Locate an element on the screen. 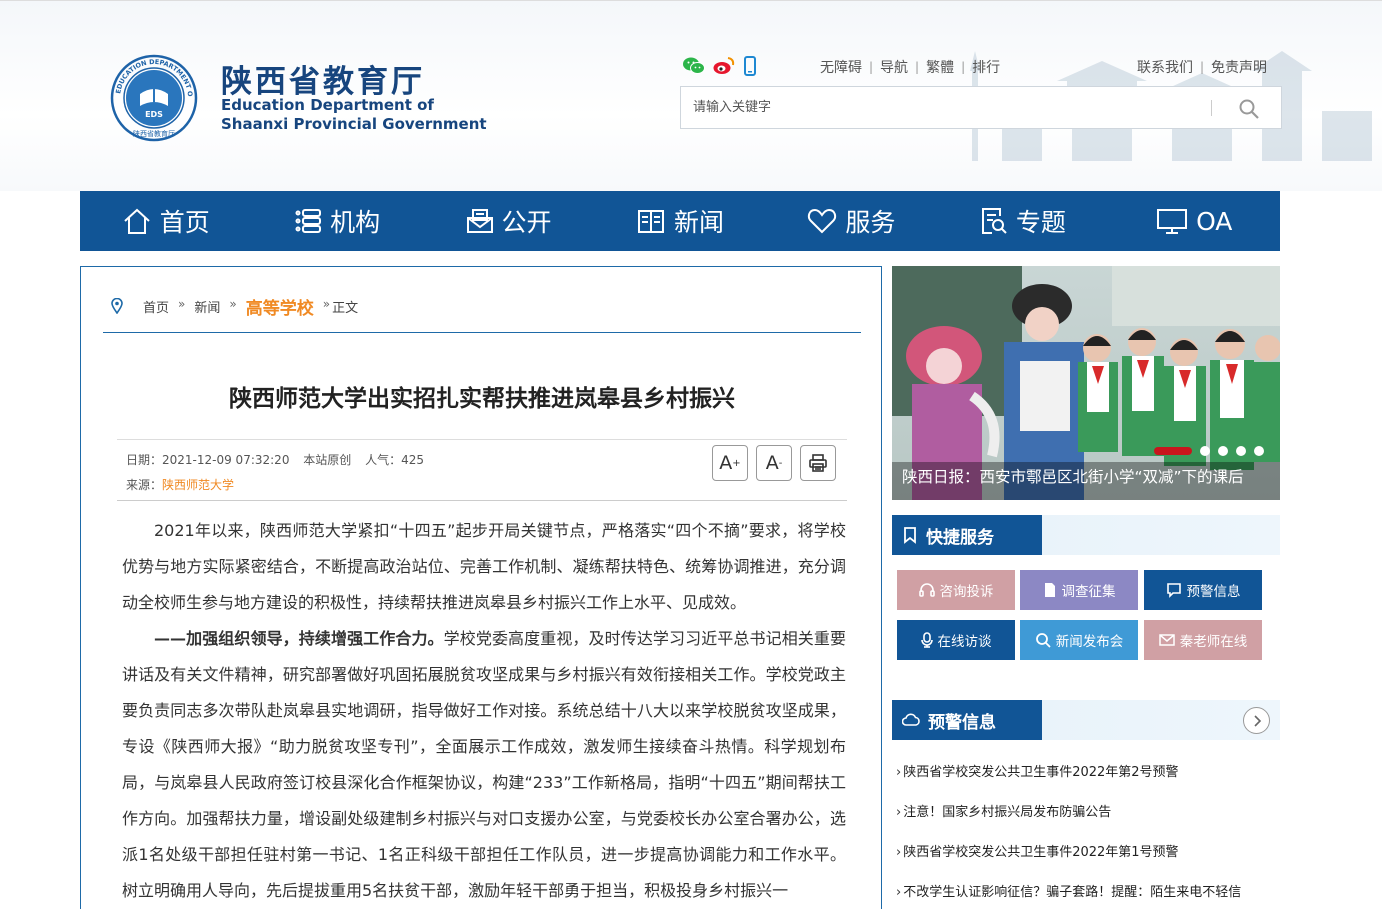  article-meta-line: 日期：2021-12-09 07:32:20 本站原创 人气：425 is located at coordinates (280, 459).